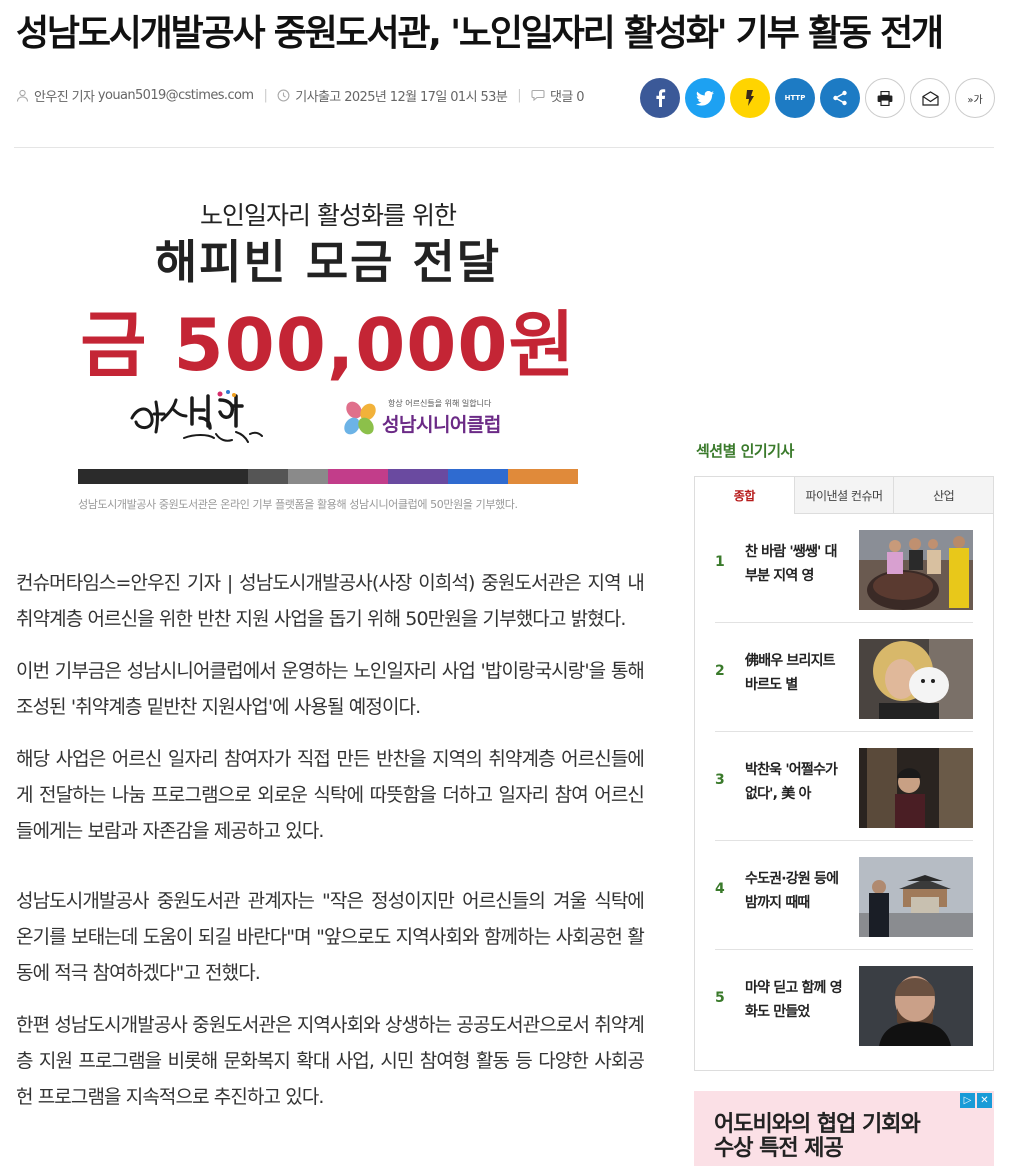 This screenshot has height=1166, width=1019. I want to click on font-size-button: »가, so click(975, 98).